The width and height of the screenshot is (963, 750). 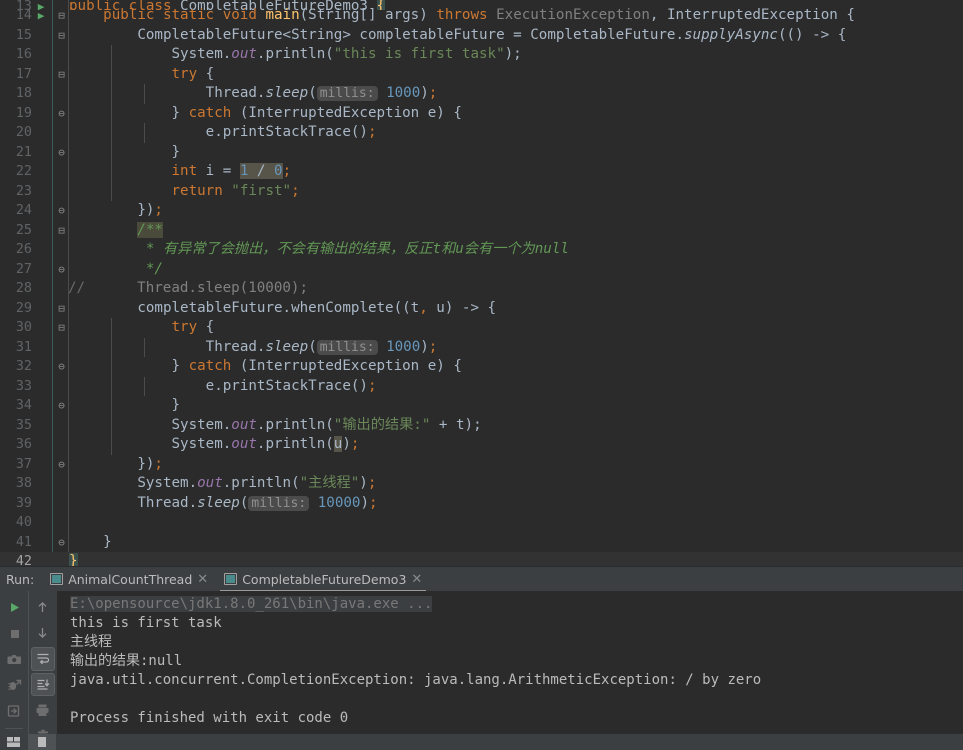 What do you see at coordinates (481, 328) in the screenshot?
I see `editor-line-30: 30 ⊟ try {` at bounding box center [481, 328].